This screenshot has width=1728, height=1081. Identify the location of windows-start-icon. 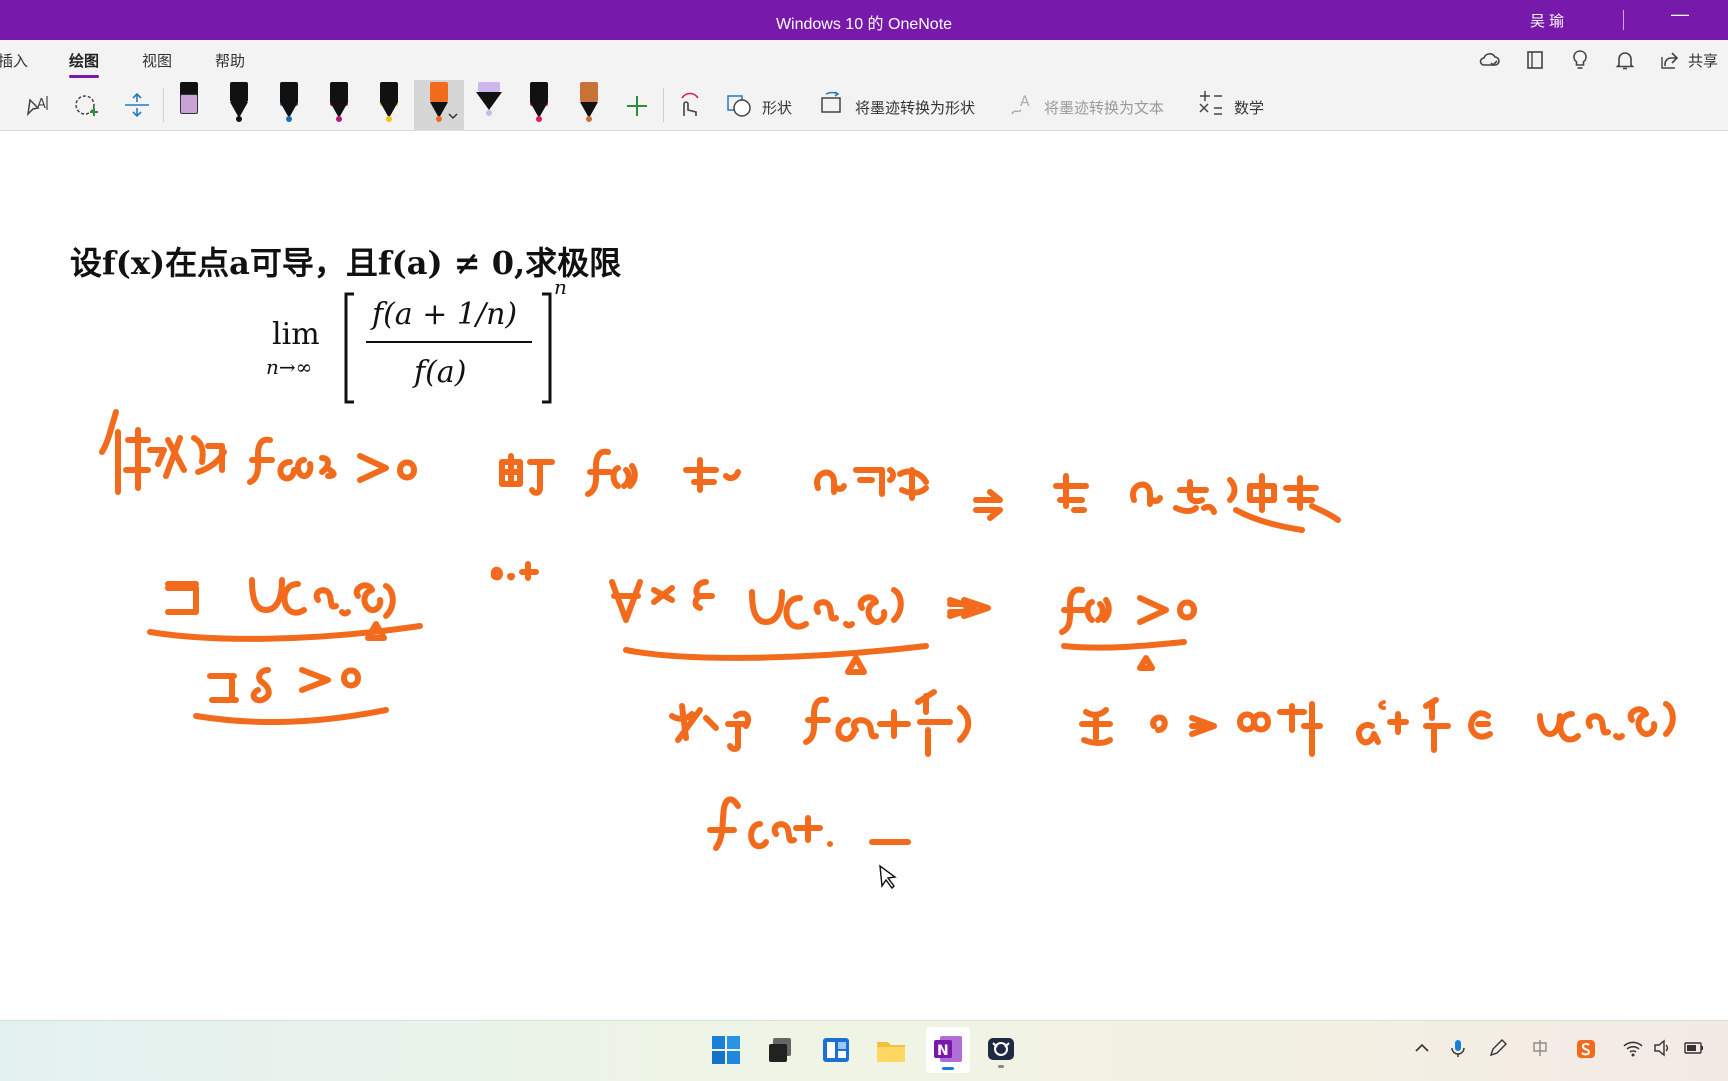
(726, 1050).